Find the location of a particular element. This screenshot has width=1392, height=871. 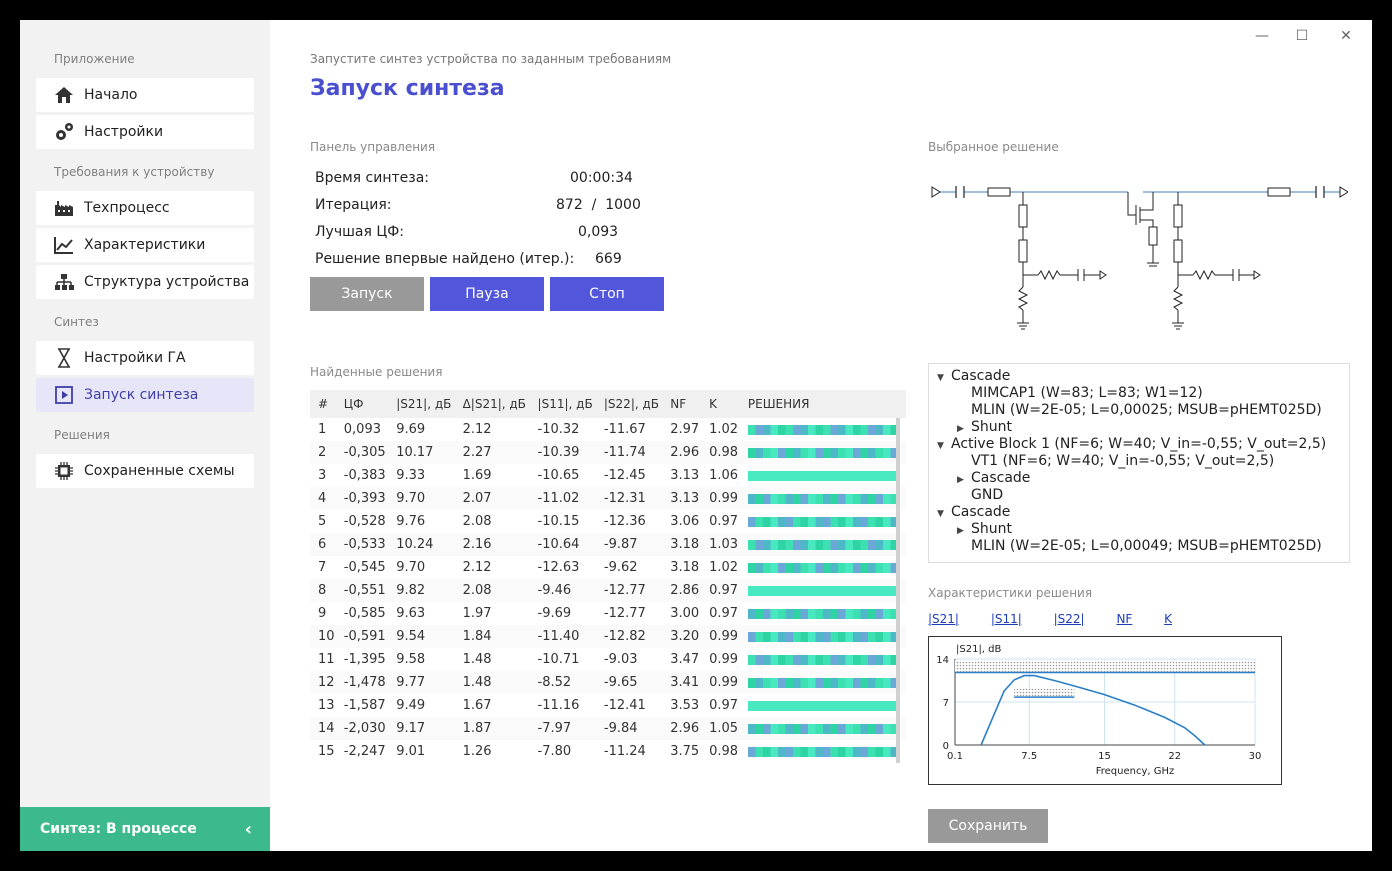

table-row: 7 -0,545 9.70 2.12 -12.63 -9.62 3.18 1.02 is located at coordinates (608, 567).